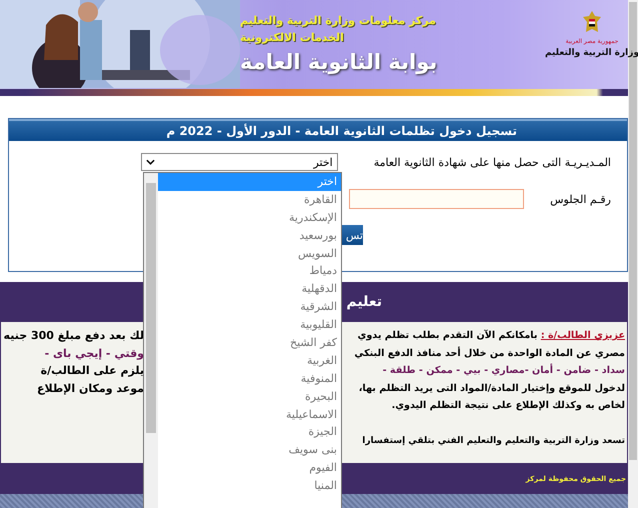 Image resolution: width=638 pixels, height=508 pixels. What do you see at coordinates (249, 307) in the screenshot?
I see `dropdown-option: الشرقية` at bounding box center [249, 307].